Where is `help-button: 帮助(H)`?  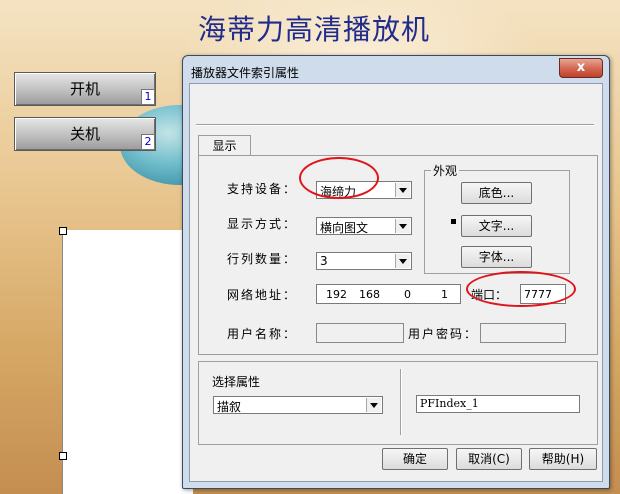 help-button: 帮助(H) is located at coordinates (563, 459).